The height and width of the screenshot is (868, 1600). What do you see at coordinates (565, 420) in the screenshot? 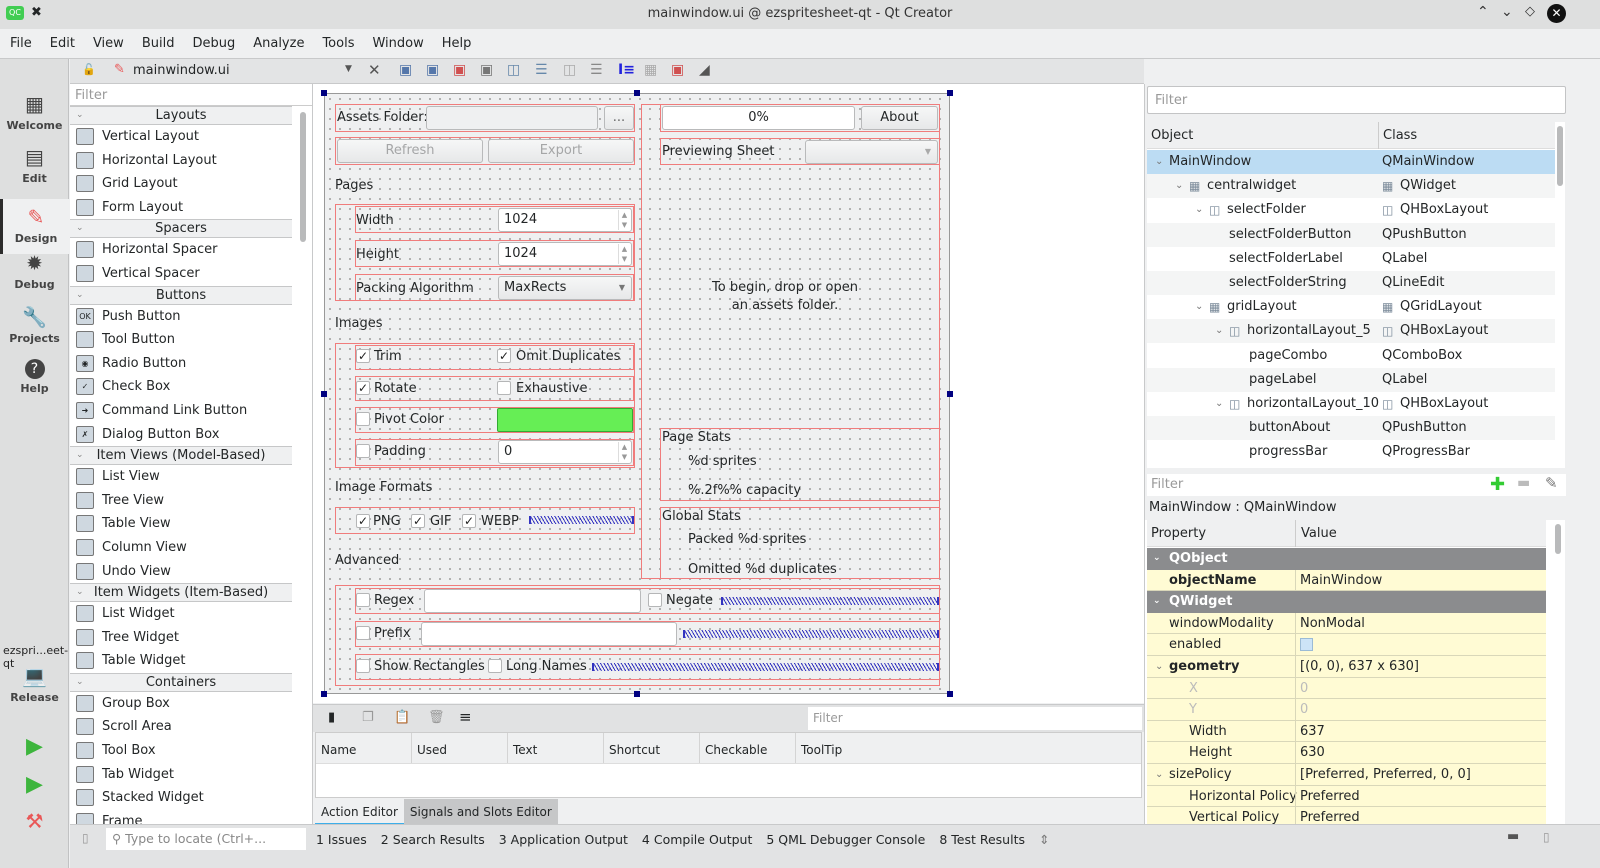
I see `pivot-color-swatch` at bounding box center [565, 420].